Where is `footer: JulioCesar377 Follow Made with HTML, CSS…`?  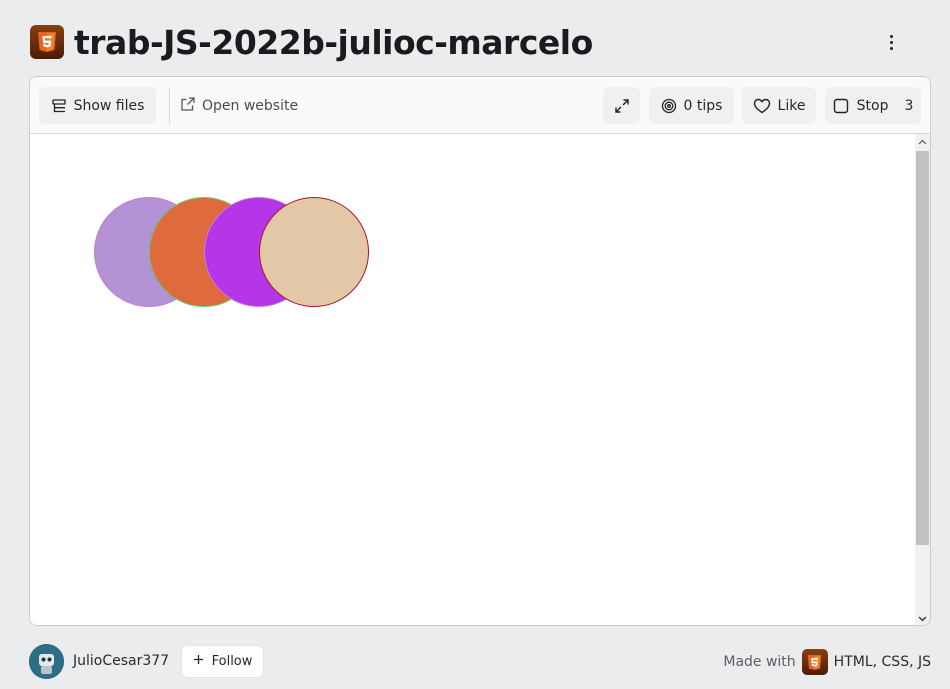
footer: JulioCesar377 Follow Made with HTML, CSS… is located at coordinates (480, 661).